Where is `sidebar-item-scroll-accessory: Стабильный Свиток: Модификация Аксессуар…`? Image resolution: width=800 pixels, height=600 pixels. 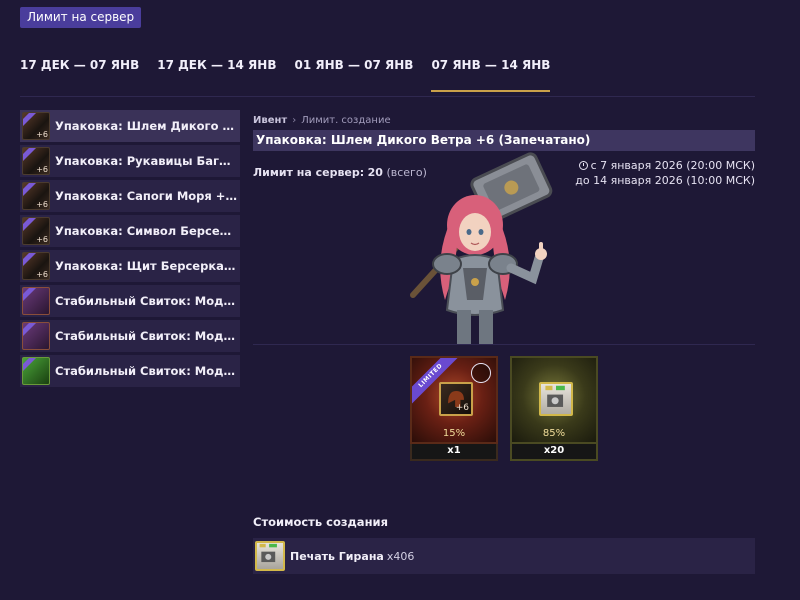
sidebar-item-scroll-accessory: Стабильный Свиток: Модификация Аксессуар… is located at coordinates (130, 371).